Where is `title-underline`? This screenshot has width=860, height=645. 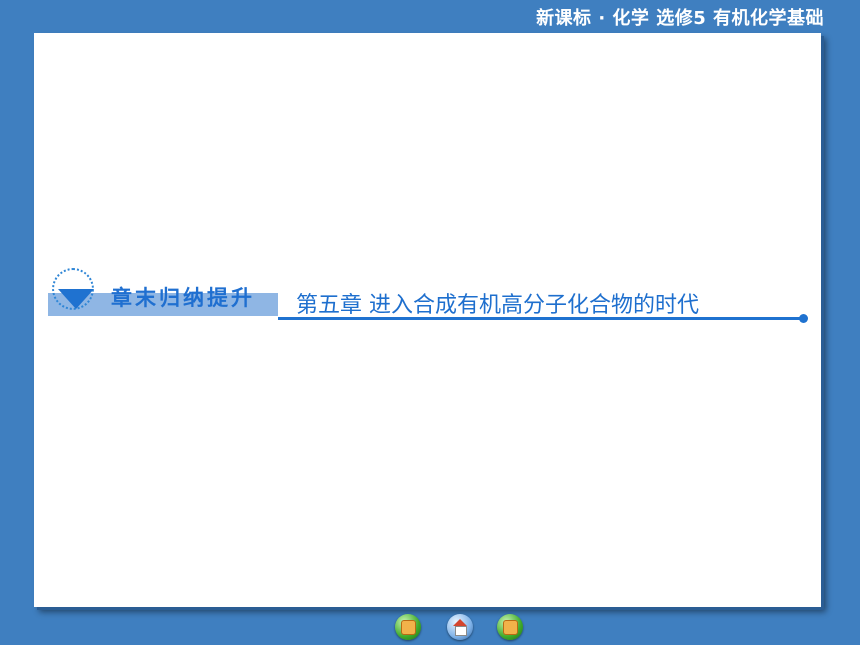 title-underline is located at coordinates (540, 318).